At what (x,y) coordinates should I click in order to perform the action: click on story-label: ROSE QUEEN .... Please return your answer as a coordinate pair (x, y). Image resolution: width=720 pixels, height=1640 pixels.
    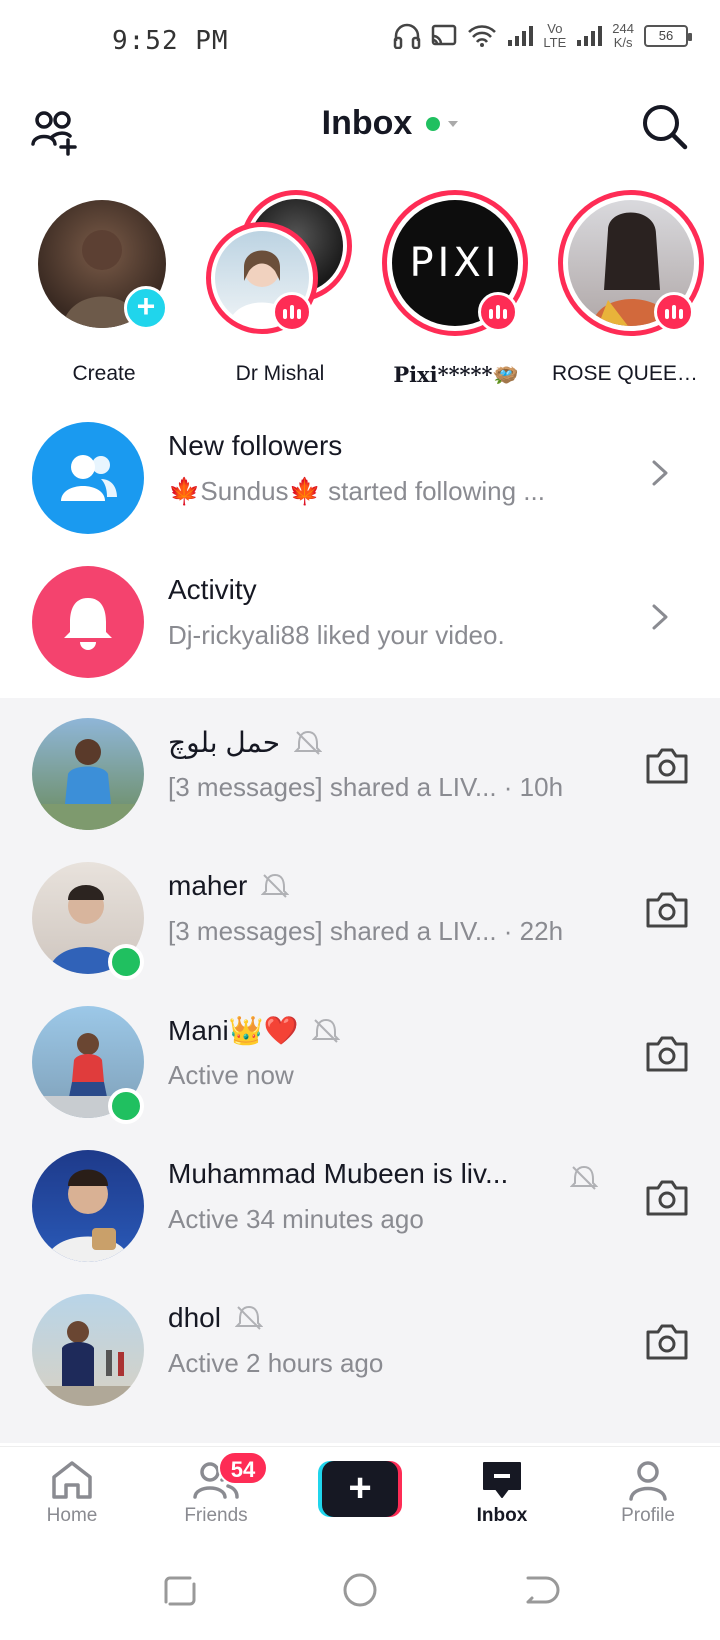
    Looking at the image, I should click on (632, 373).